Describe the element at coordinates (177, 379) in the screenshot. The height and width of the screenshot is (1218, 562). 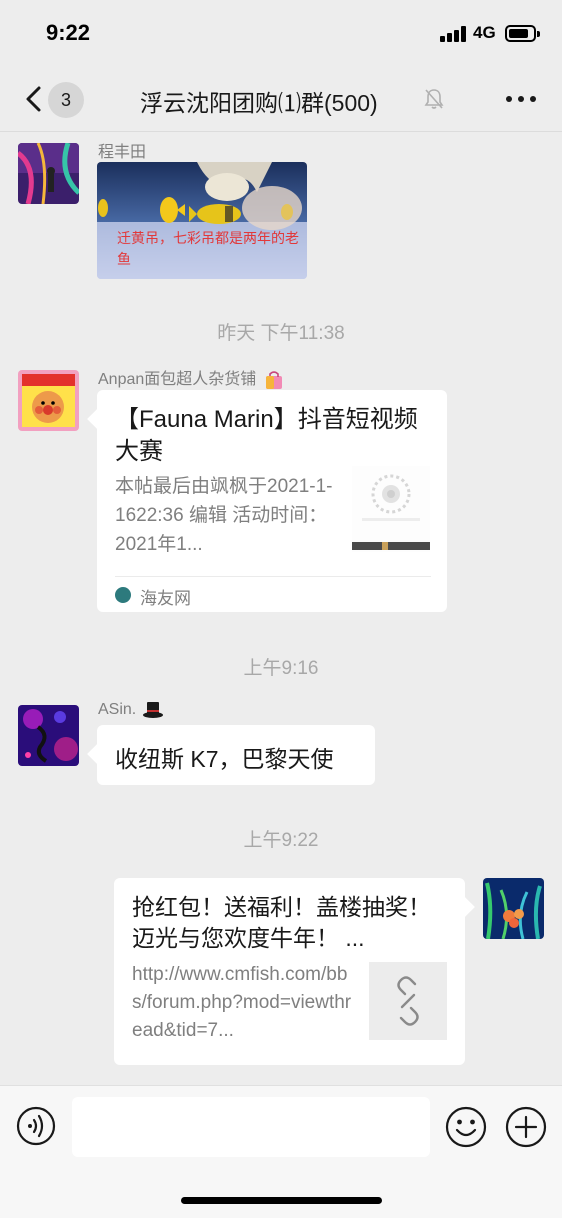
I see `sender-name-text: Anpan面包超人杂货铺` at that location.